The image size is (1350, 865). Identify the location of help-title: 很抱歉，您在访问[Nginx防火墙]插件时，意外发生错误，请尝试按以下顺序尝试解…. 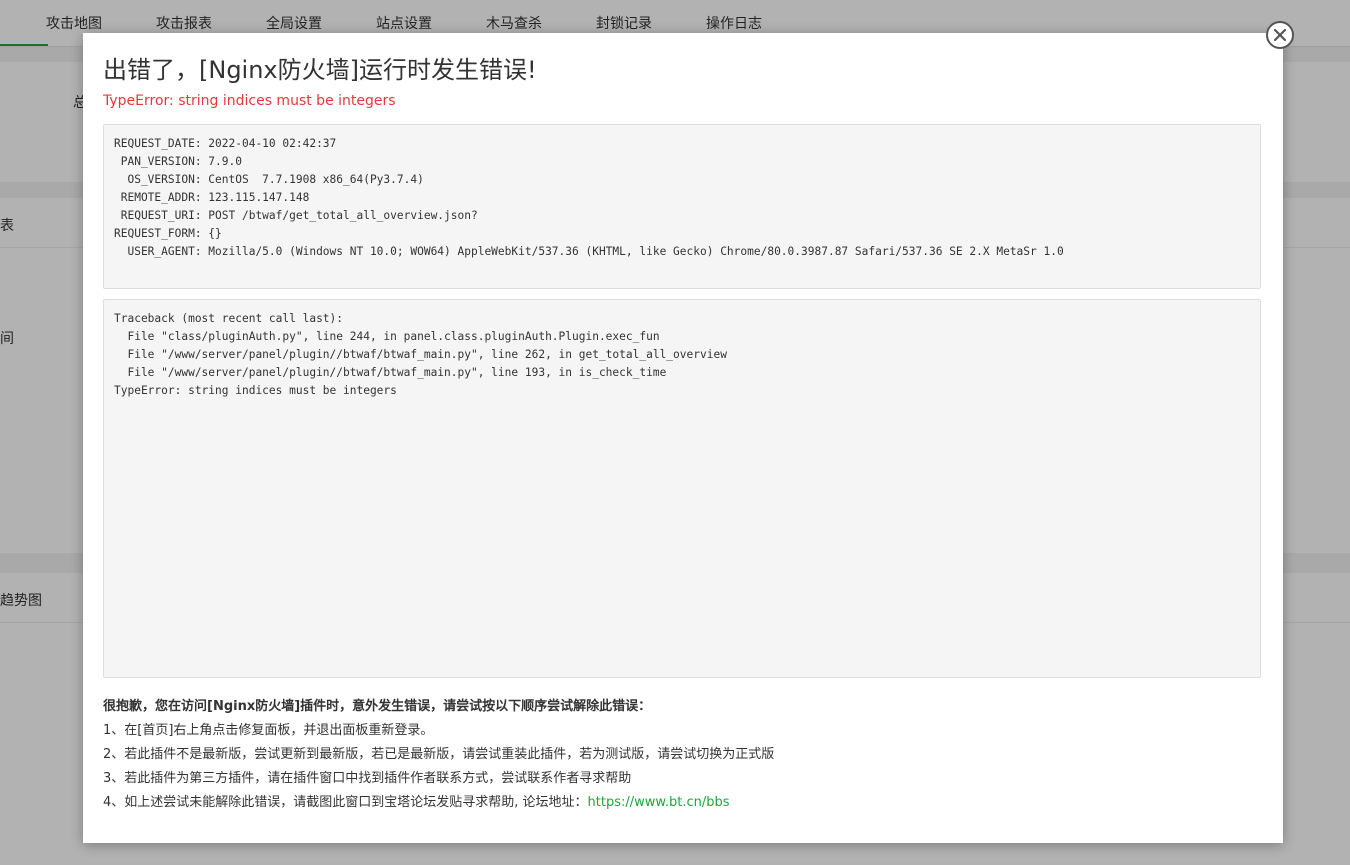
(377, 706).